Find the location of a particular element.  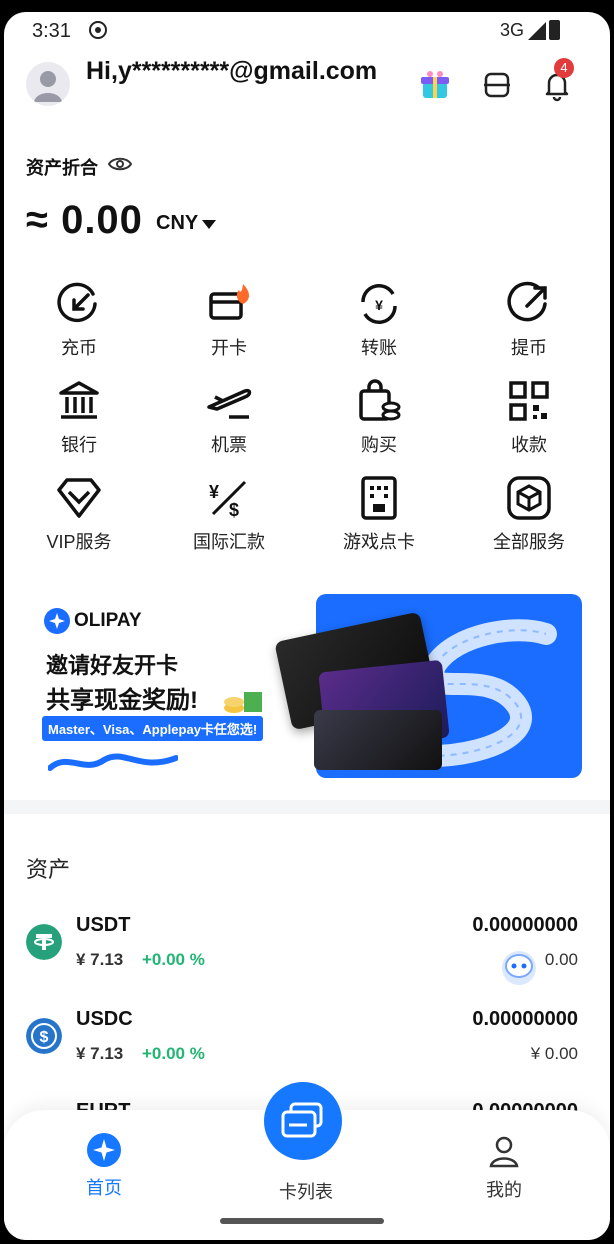

action-receive: 收款 is located at coordinates (529, 422).